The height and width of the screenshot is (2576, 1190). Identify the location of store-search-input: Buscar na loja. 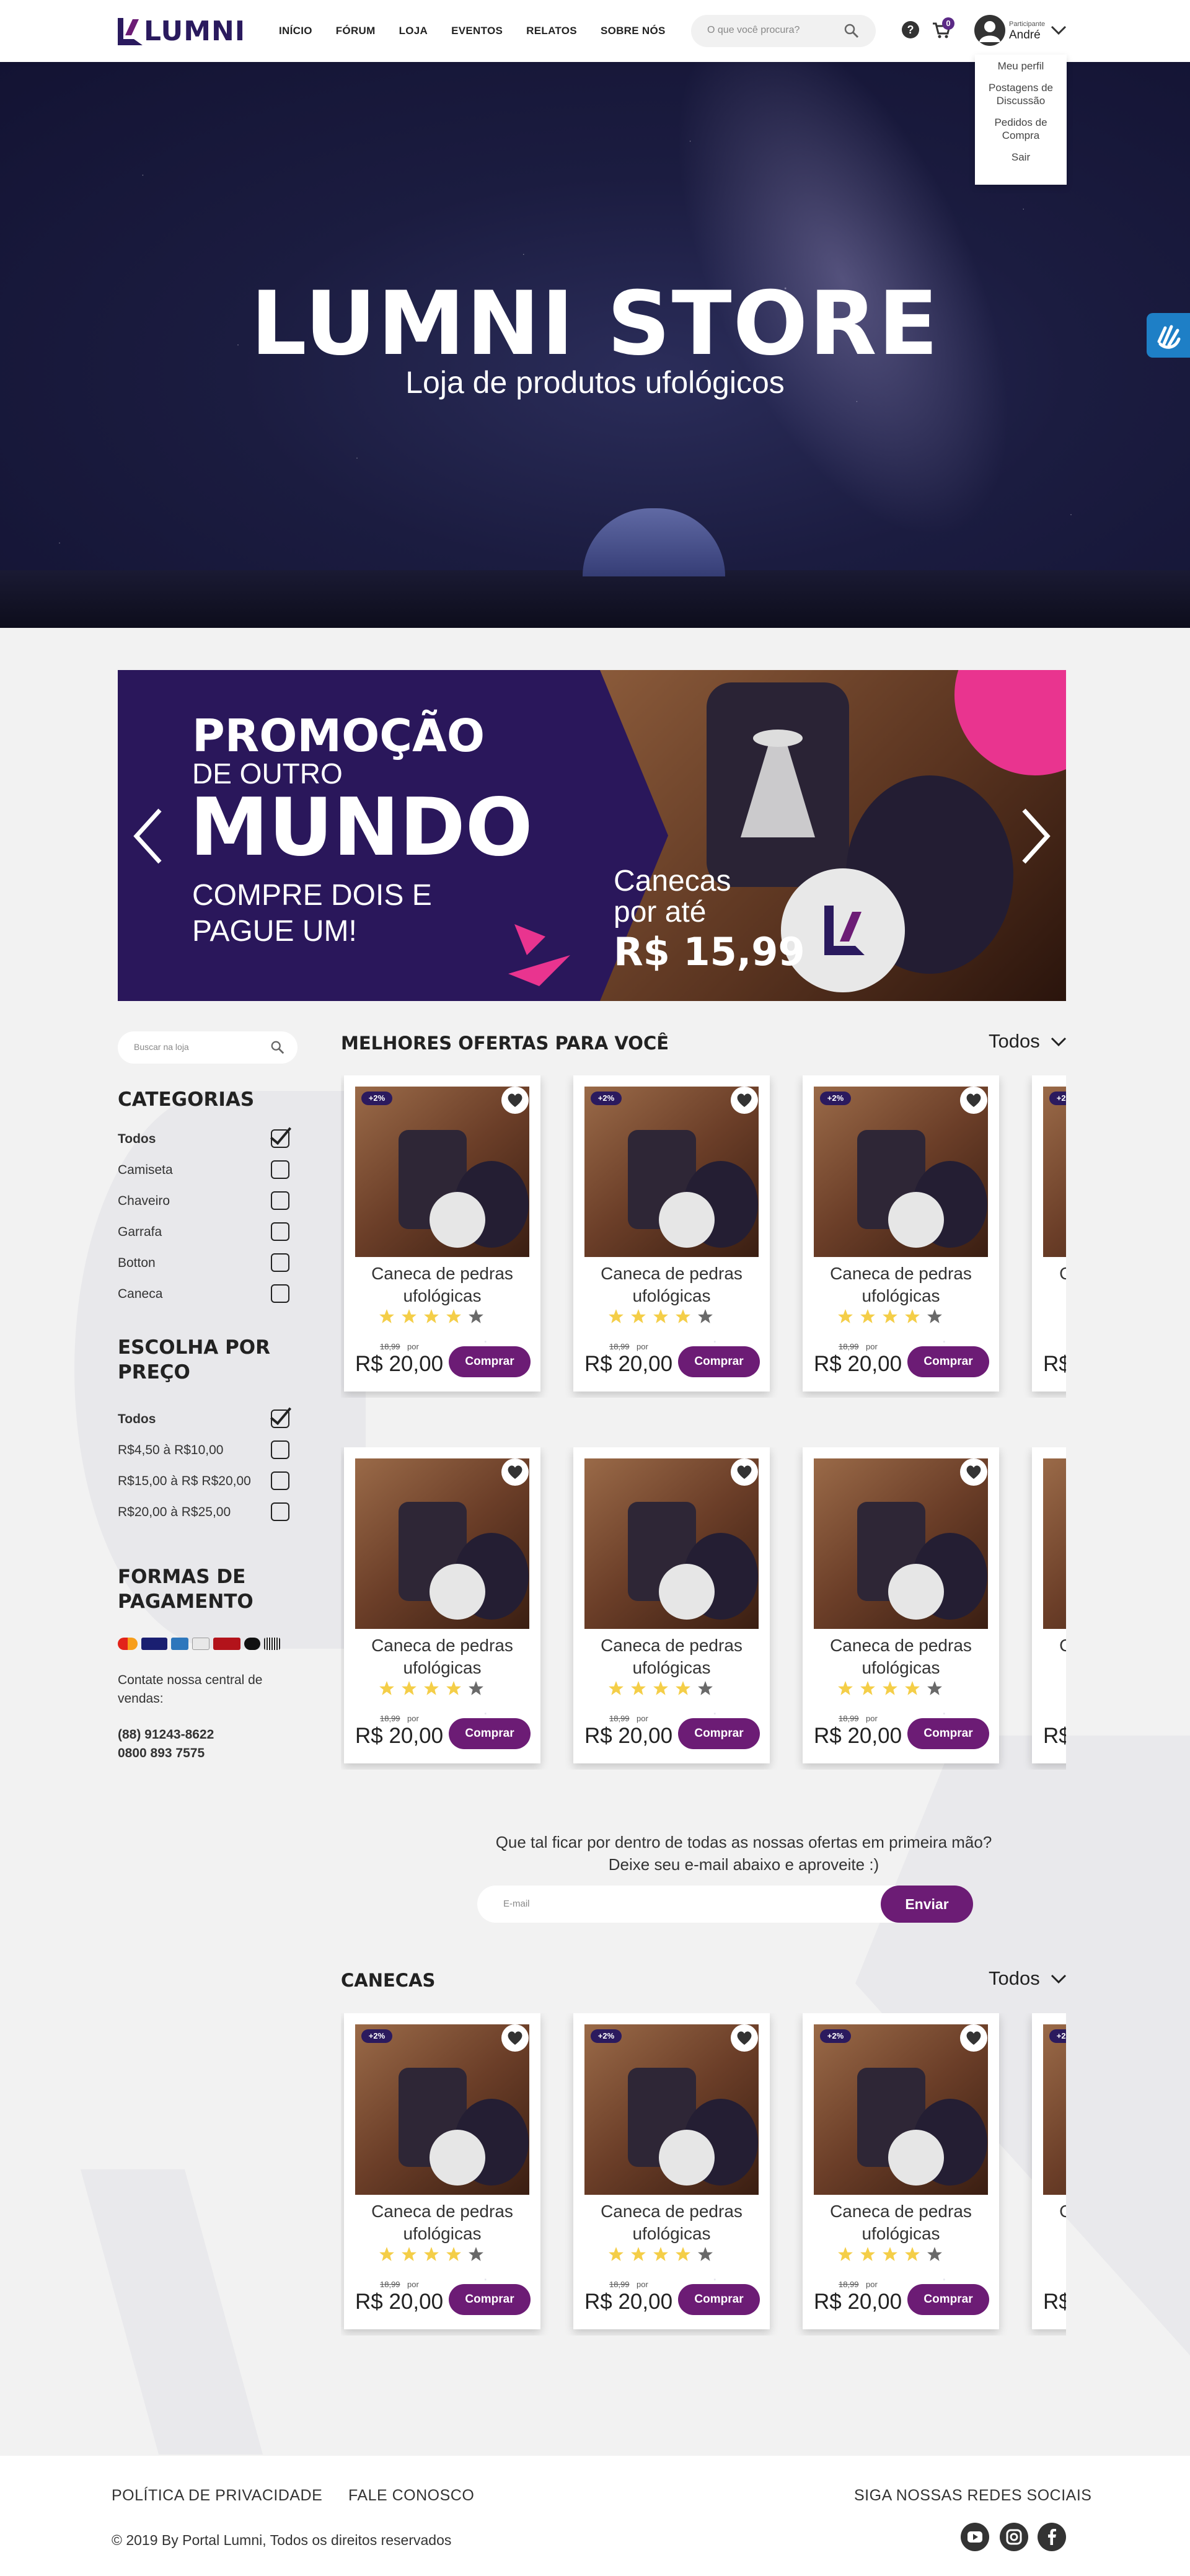
(208, 1047).